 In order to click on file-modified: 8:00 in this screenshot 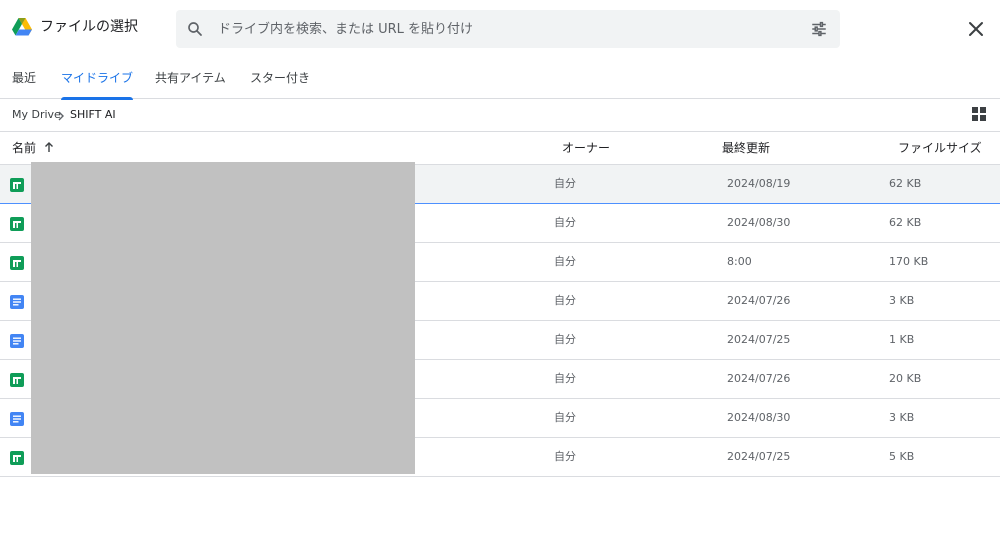, I will do `click(739, 261)`.